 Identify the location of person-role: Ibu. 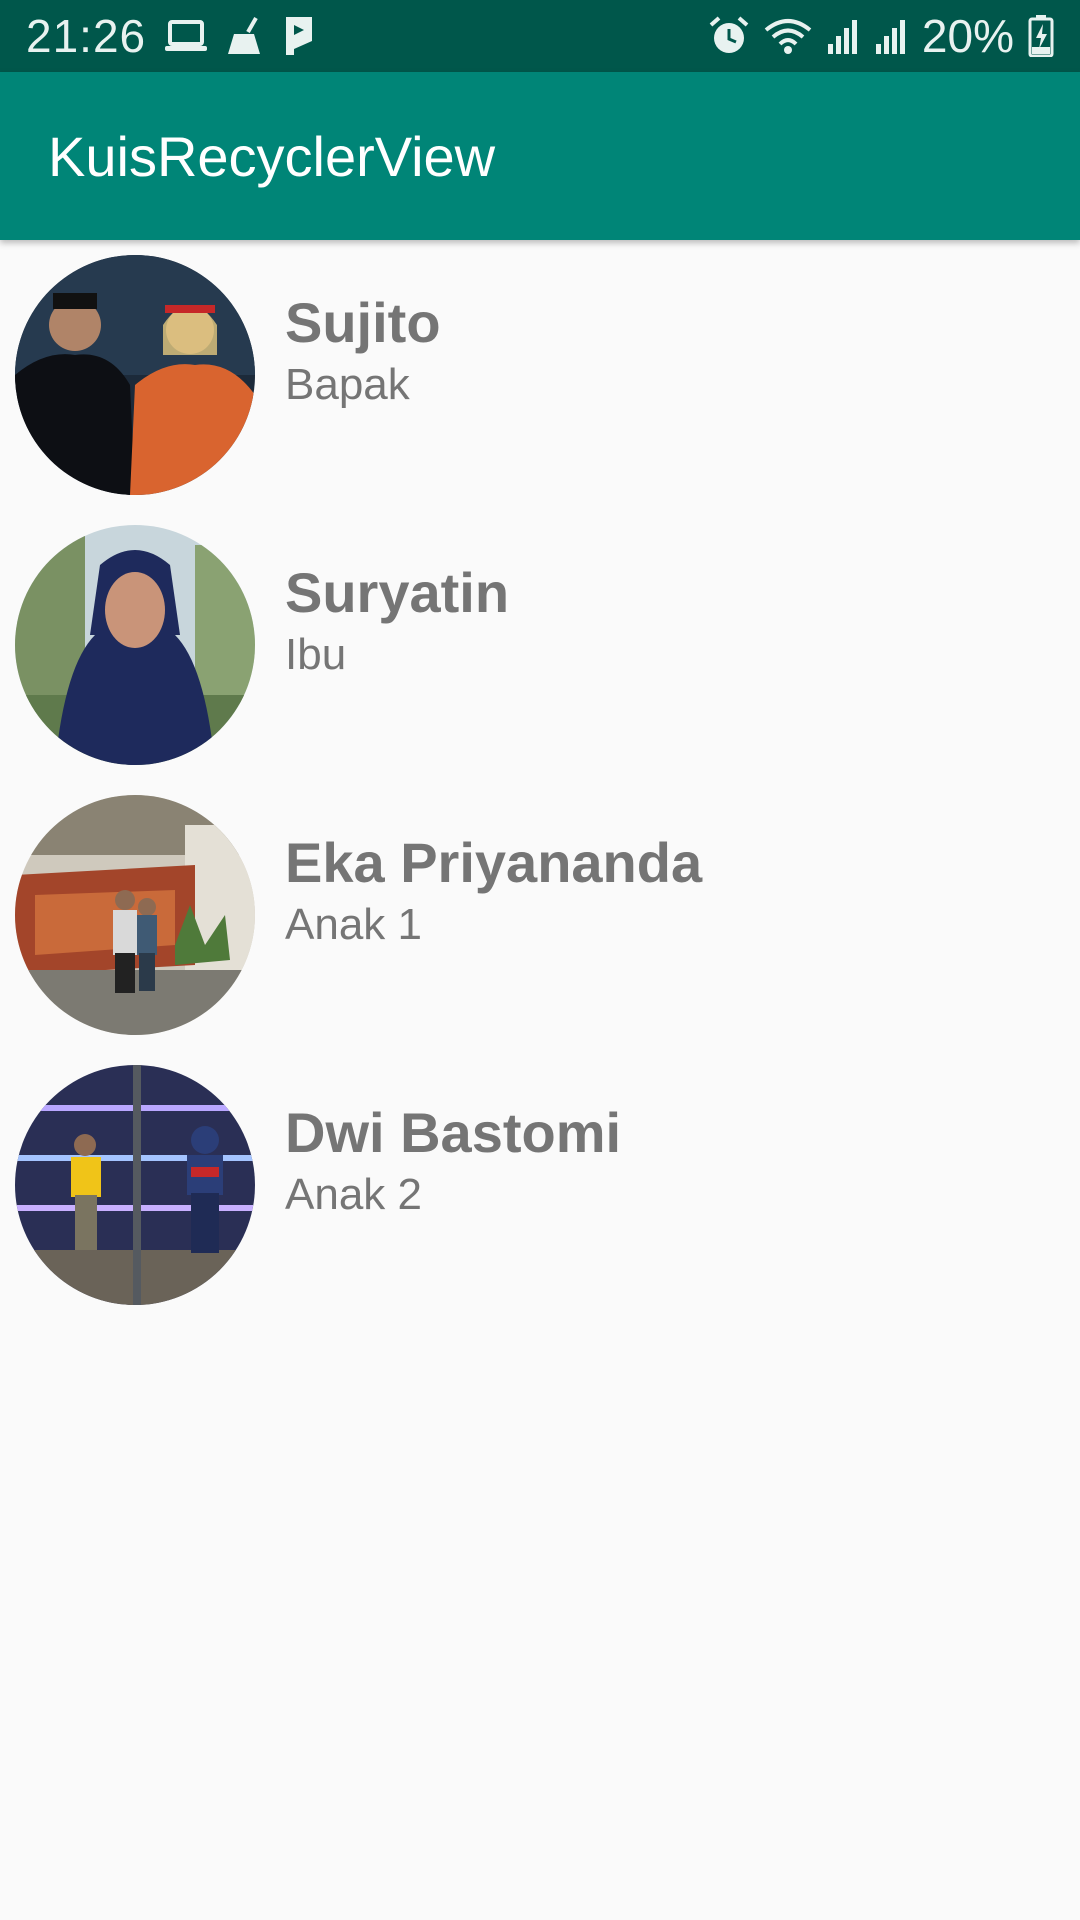
(316, 654).